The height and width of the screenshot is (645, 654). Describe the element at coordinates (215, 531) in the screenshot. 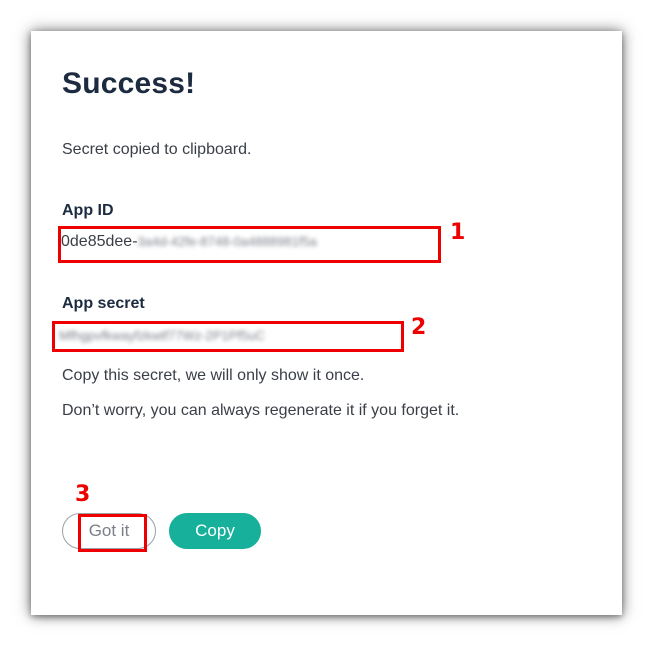

I see `copy-button: Copy` at that location.